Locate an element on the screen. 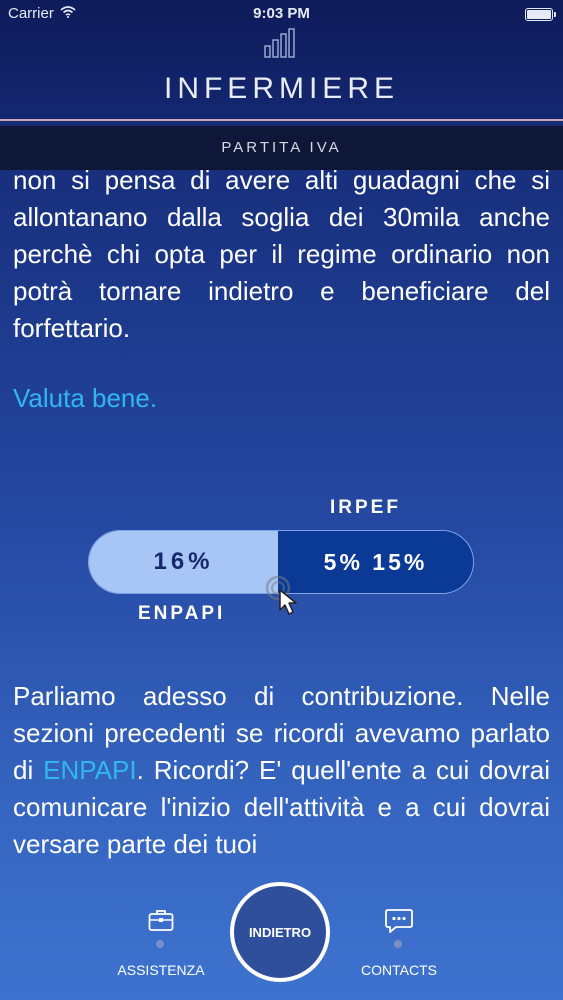 The image size is (563, 1000). header-divider is located at coordinates (281, 120).